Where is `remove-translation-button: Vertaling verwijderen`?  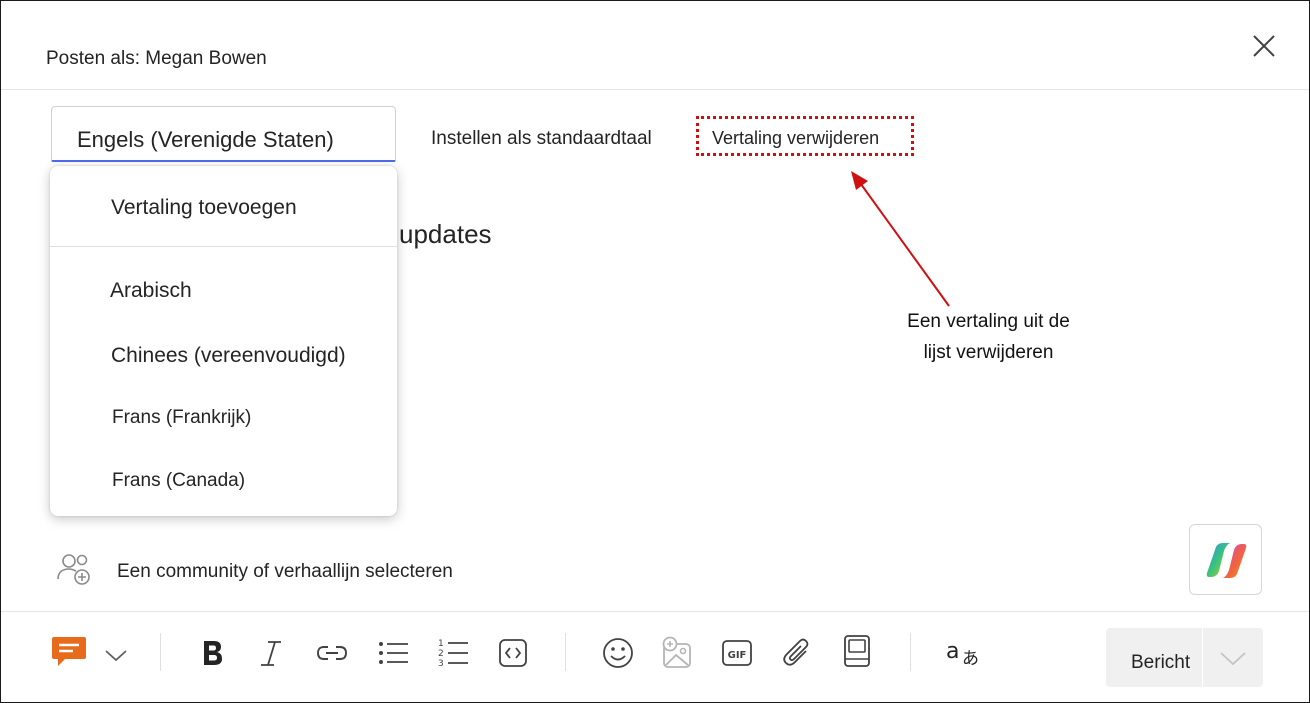
remove-translation-button: Vertaling verwijderen is located at coordinates (805, 136).